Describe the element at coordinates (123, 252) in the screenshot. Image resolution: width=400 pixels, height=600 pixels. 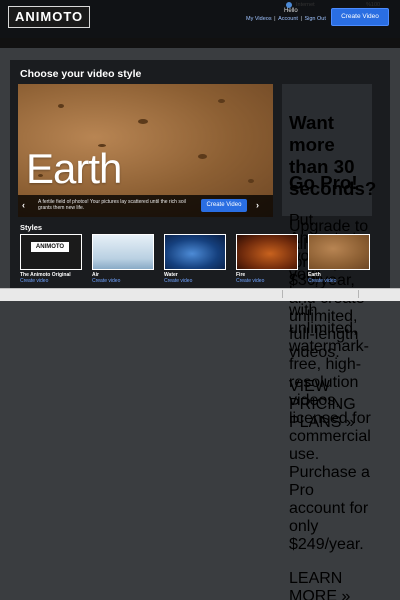
I see `style-thumbnail-air` at that location.